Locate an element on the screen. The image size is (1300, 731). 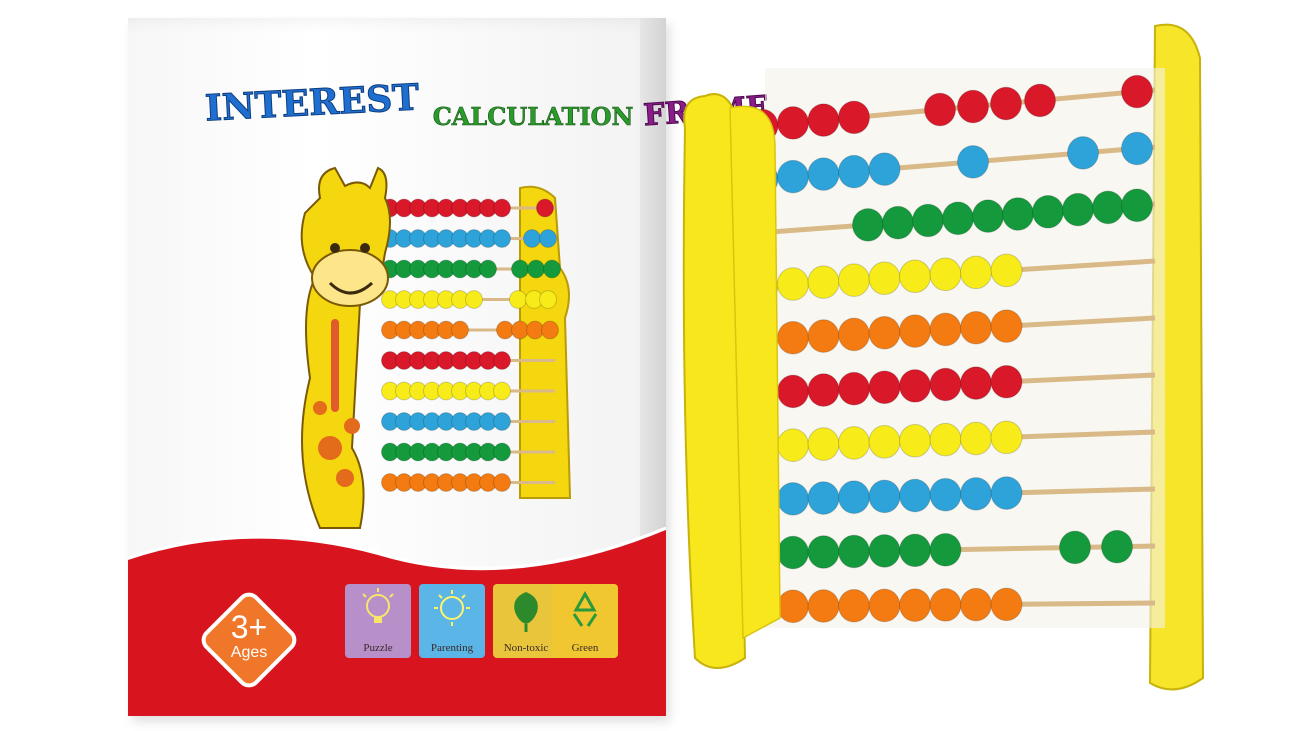
lightbulb-icon is located at coordinates (378, 605).